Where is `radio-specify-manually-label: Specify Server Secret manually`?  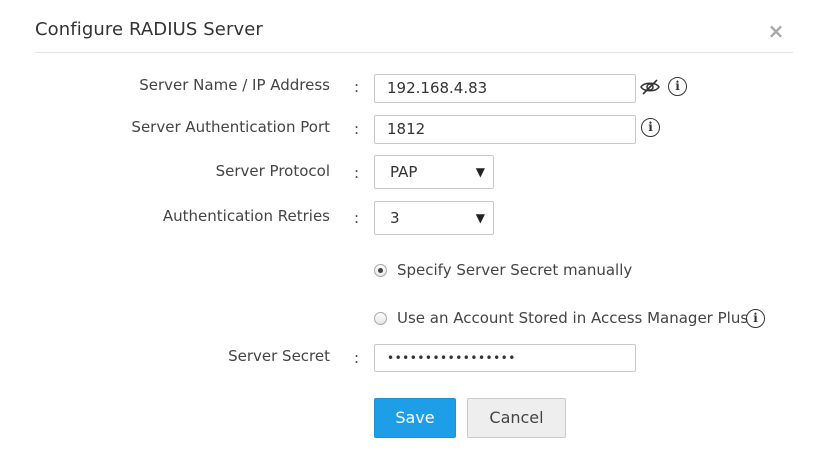 radio-specify-manually-label: Specify Server Secret manually is located at coordinates (515, 270).